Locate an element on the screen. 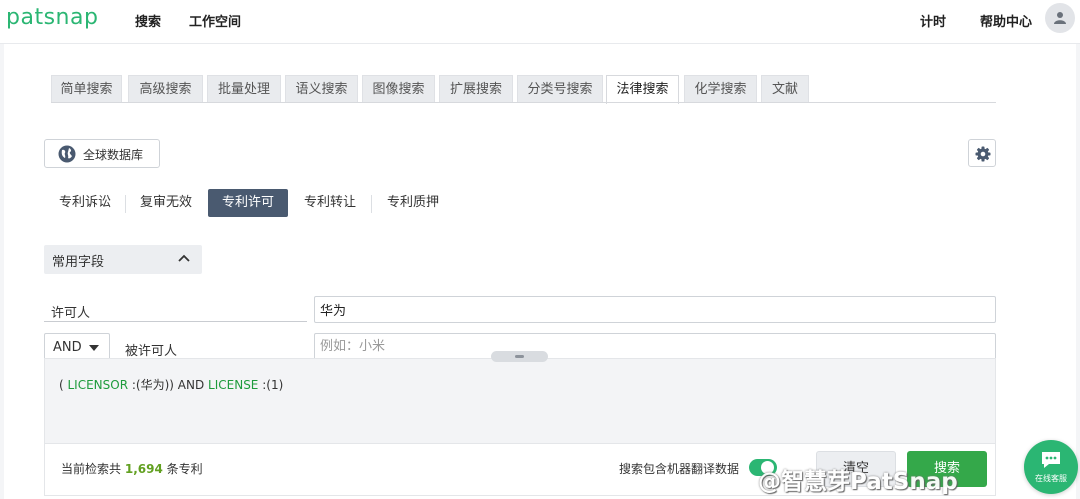 The height and width of the screenshot is (499, 1080). subtab-reexamination-invalidation: 复审无效 is located at coordinates (166, 203).